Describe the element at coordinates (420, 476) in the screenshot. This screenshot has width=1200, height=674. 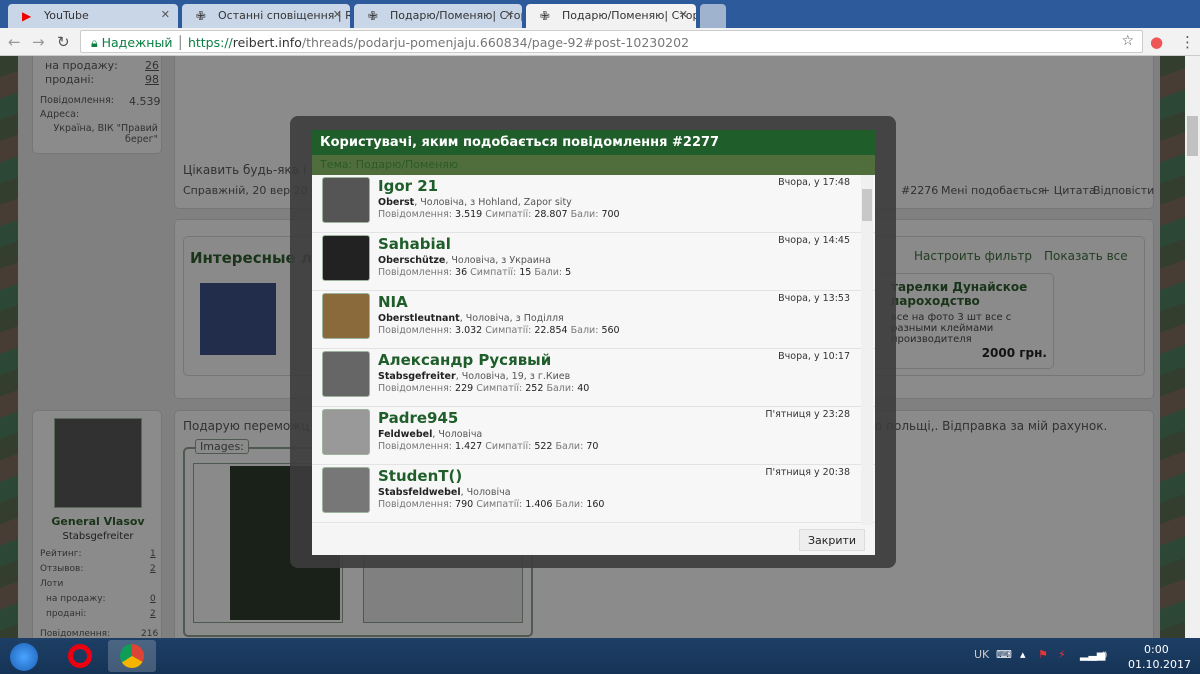
I see `user-name: StudenT()` at that location.